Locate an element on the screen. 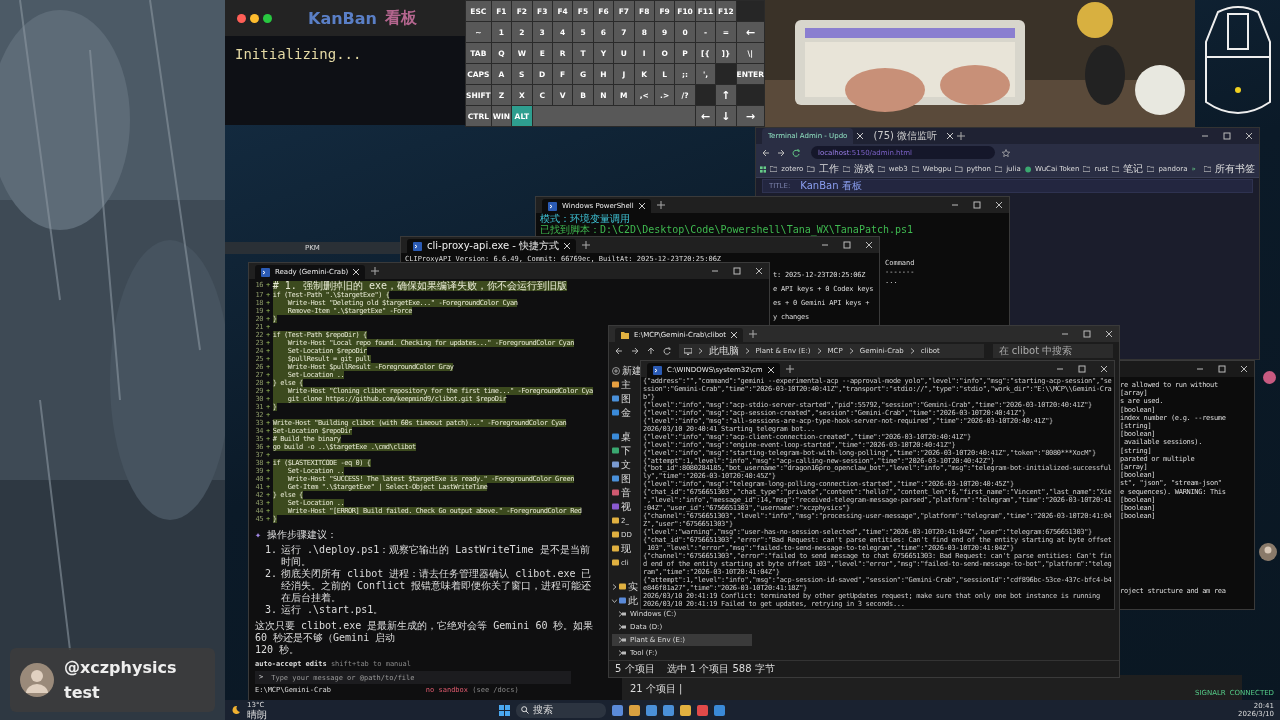  desktop-icon is located at coordinates (615, 436).